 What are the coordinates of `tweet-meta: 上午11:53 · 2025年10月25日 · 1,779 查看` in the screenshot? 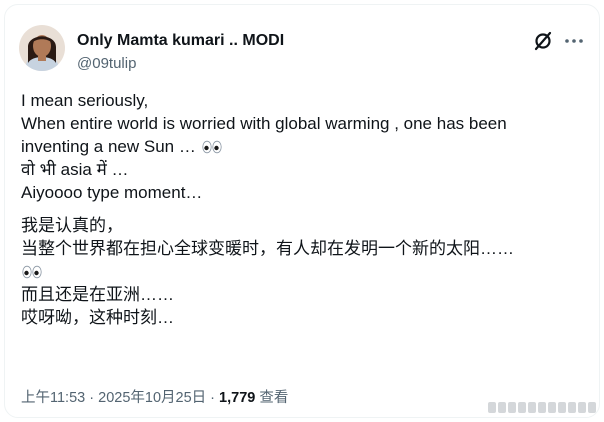 It's located at (154, 396).